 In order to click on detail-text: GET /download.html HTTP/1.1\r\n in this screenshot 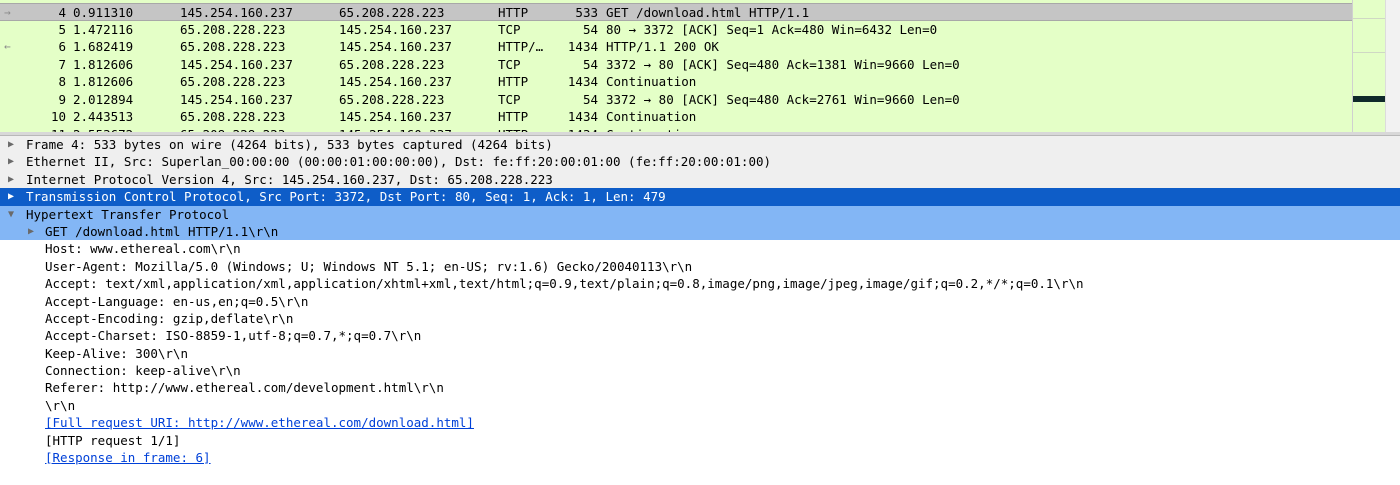, I will do `click(162, 231)`.